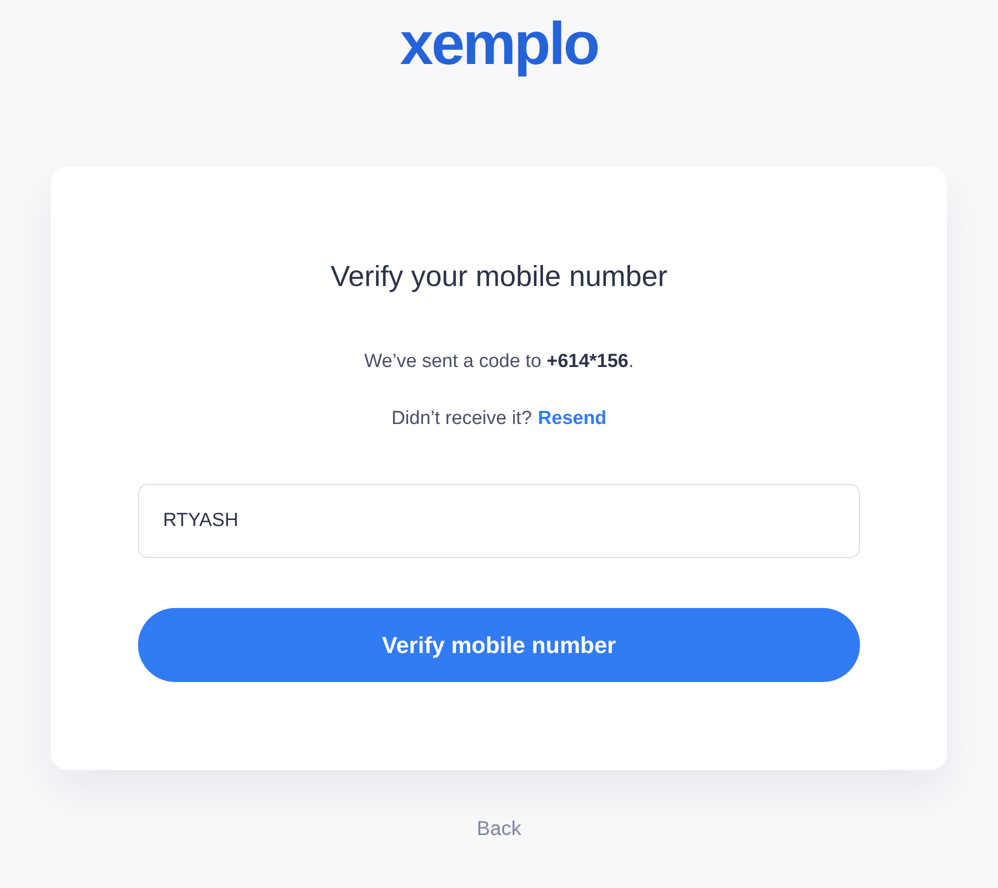 Image resolution: width=998 pixels, height=888 pixels. Describe the element at coordinates (499, 829) in the screenshot. I see `back-link: Back` at that location.